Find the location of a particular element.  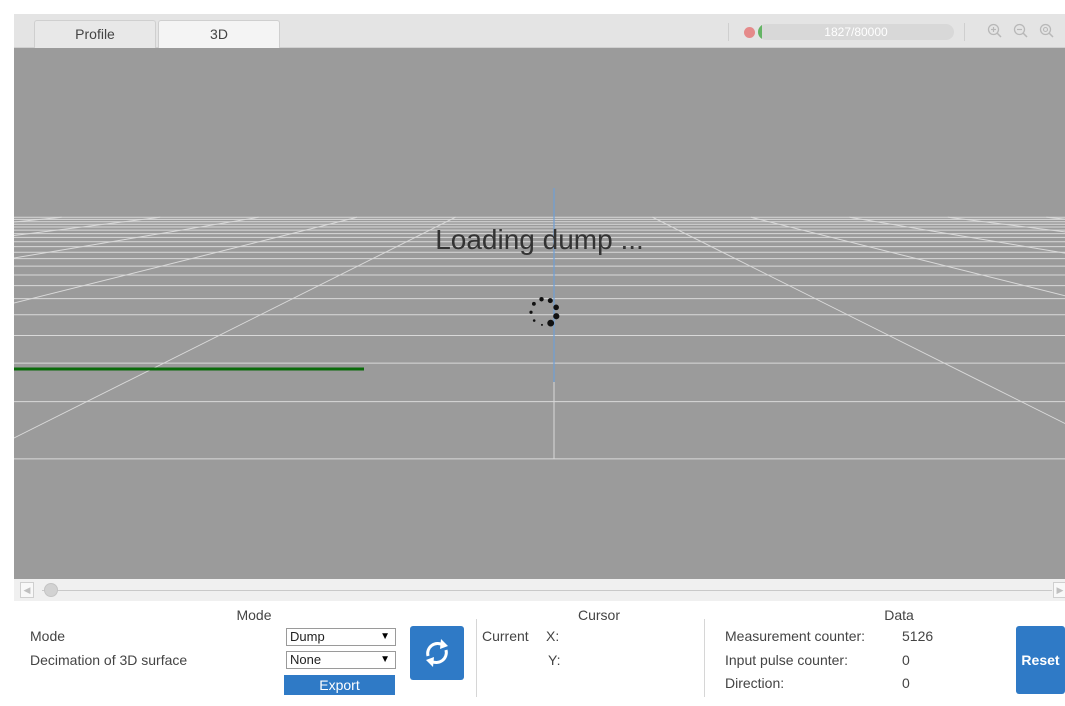

mode-label: Mode is located at coordinates (48, 636).